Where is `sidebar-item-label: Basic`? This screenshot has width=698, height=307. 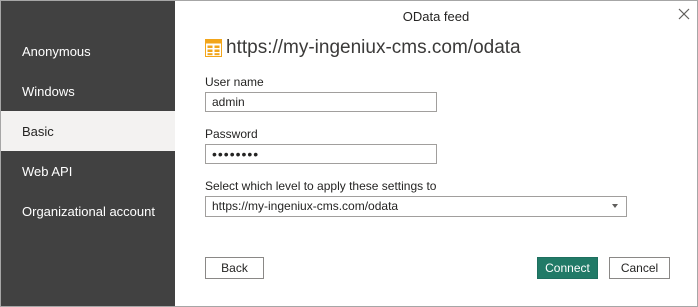 sidebar-item-label: Basic is located at coordinates (38, 131).